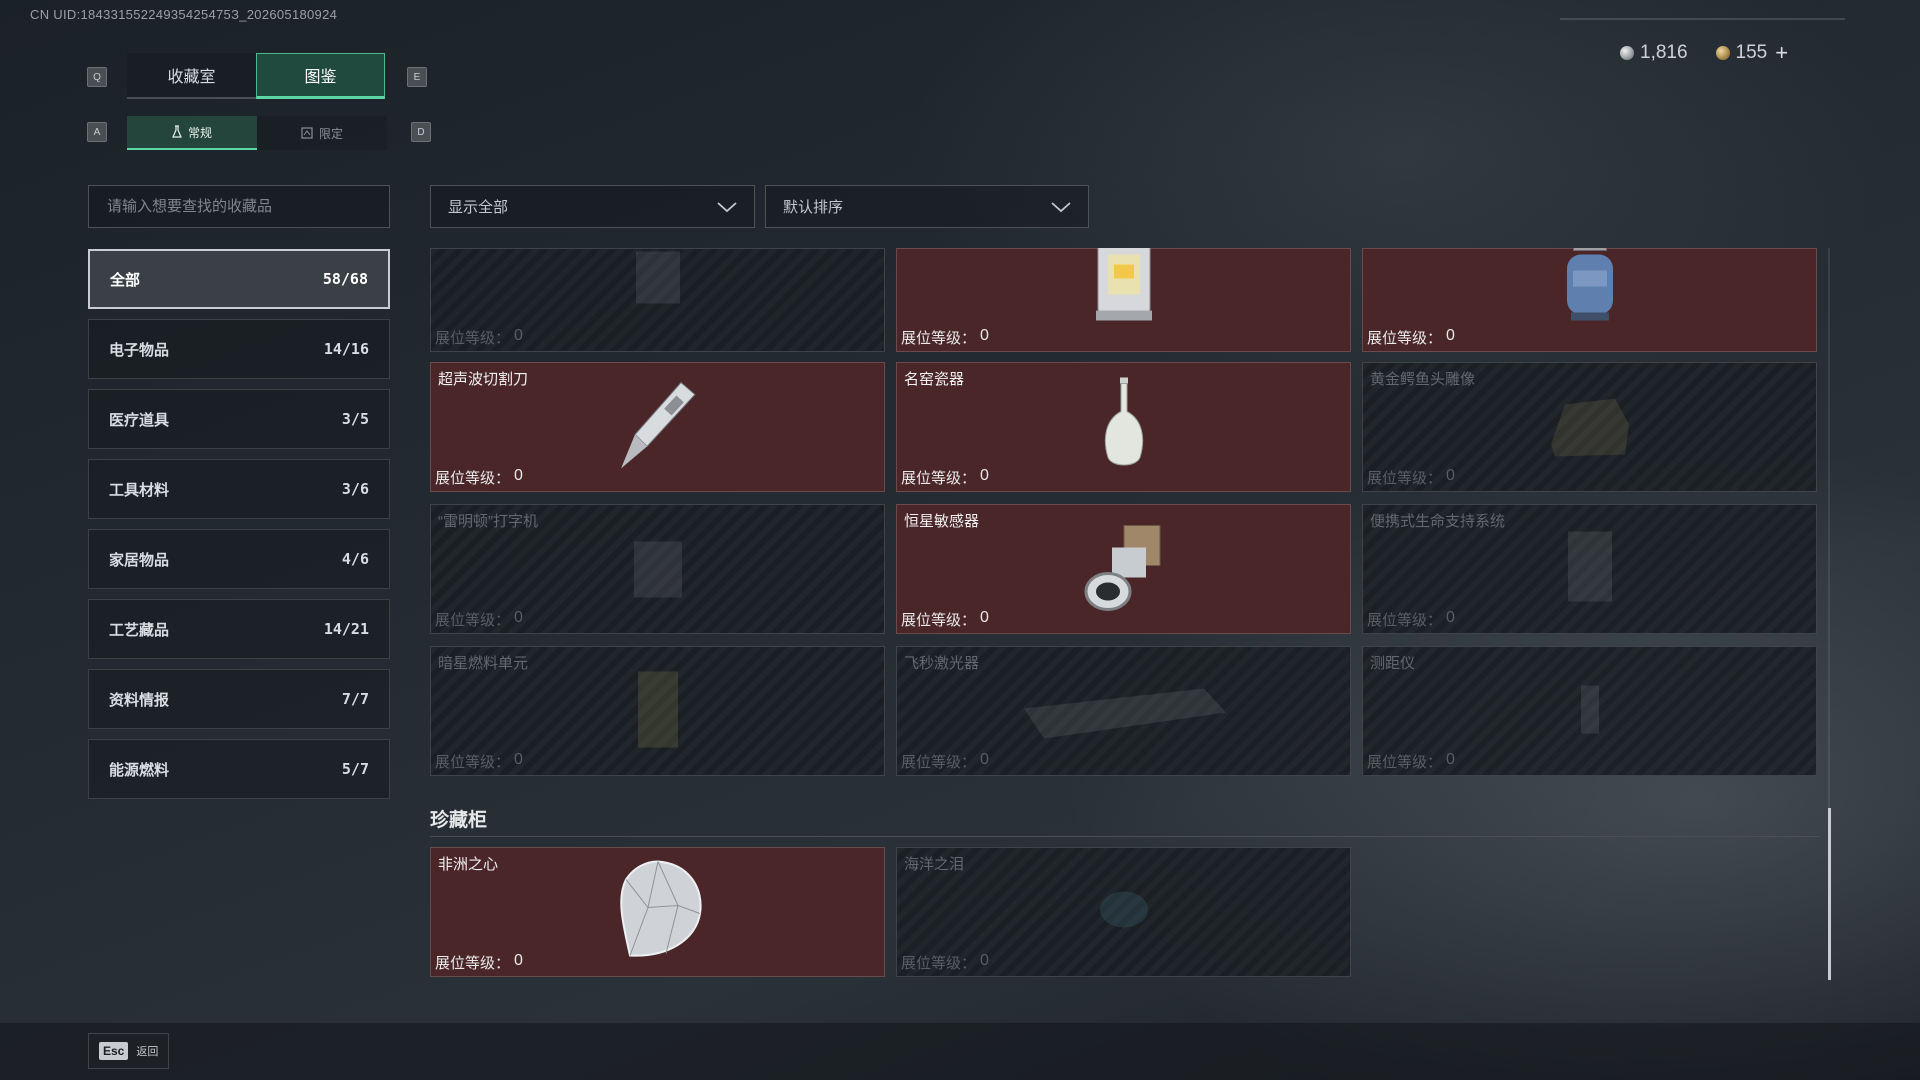 The image size is (1920, 1080). I want to click on sub-tabs: 常规 限定, so click(257, 133).